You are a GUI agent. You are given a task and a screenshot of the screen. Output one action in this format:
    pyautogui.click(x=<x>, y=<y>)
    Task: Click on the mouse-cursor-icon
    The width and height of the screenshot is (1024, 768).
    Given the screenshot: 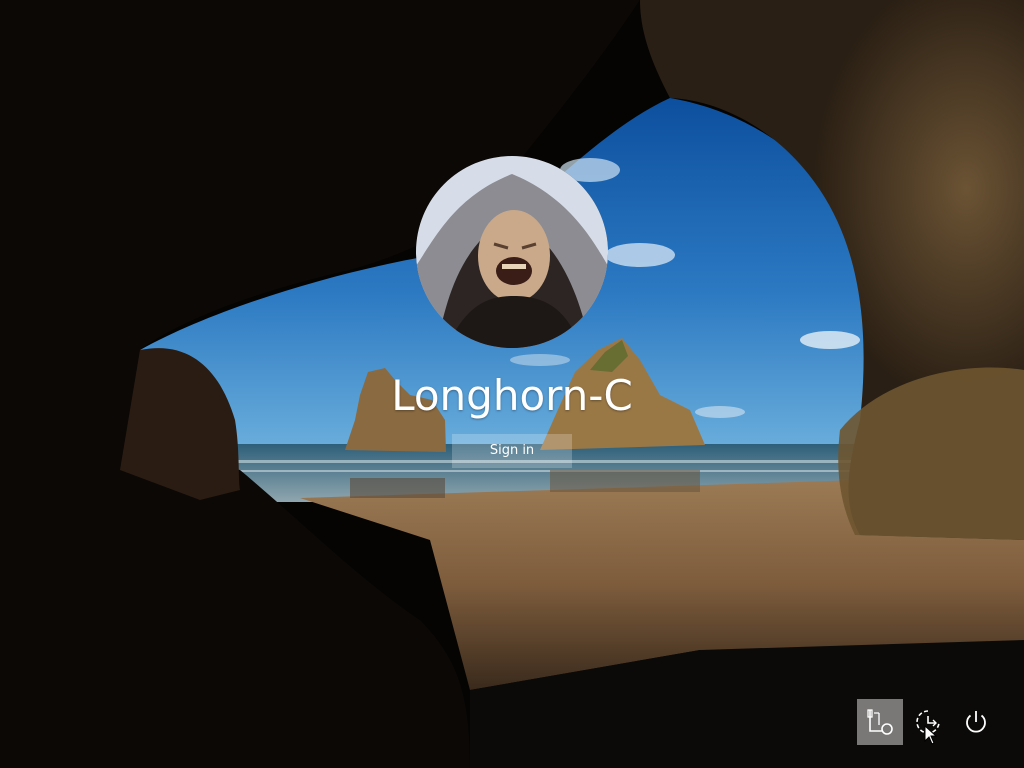 What is the action you would take?
    pyautogui.click(x=931, y=735)
    